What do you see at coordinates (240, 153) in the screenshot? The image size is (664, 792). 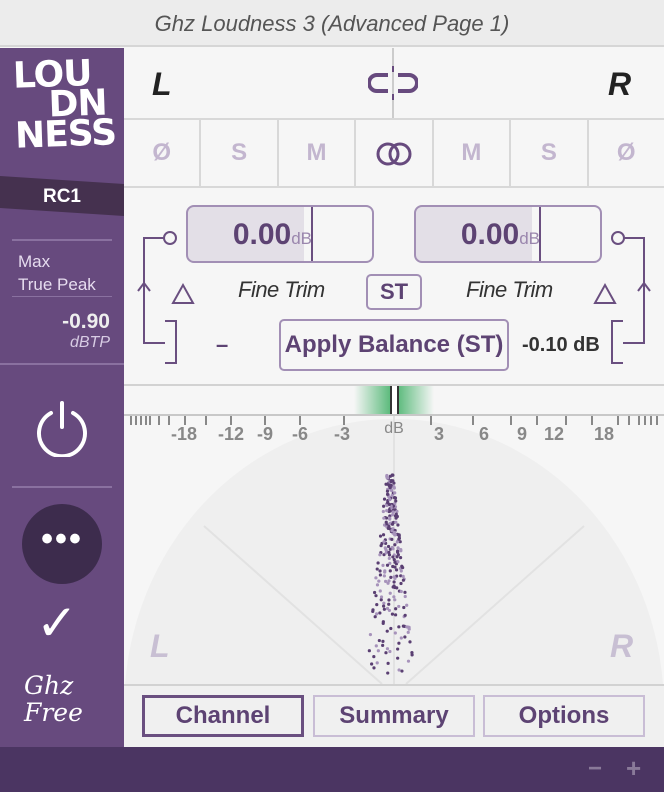 I see `side-left-button: S` at bounding box center [240, 153].